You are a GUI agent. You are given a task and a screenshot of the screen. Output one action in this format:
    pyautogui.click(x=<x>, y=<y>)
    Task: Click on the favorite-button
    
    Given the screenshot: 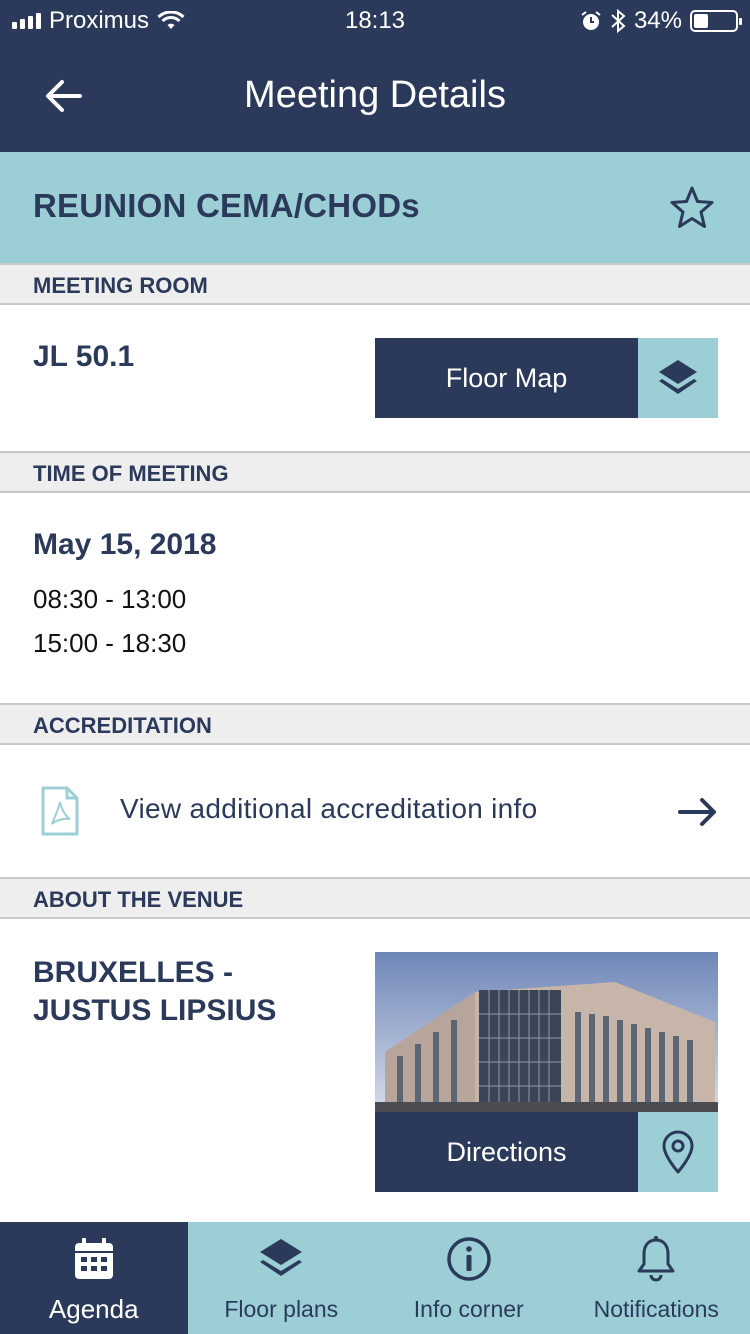 What is the action you would take?
    pyautogui.click(x=692, y=208)
    